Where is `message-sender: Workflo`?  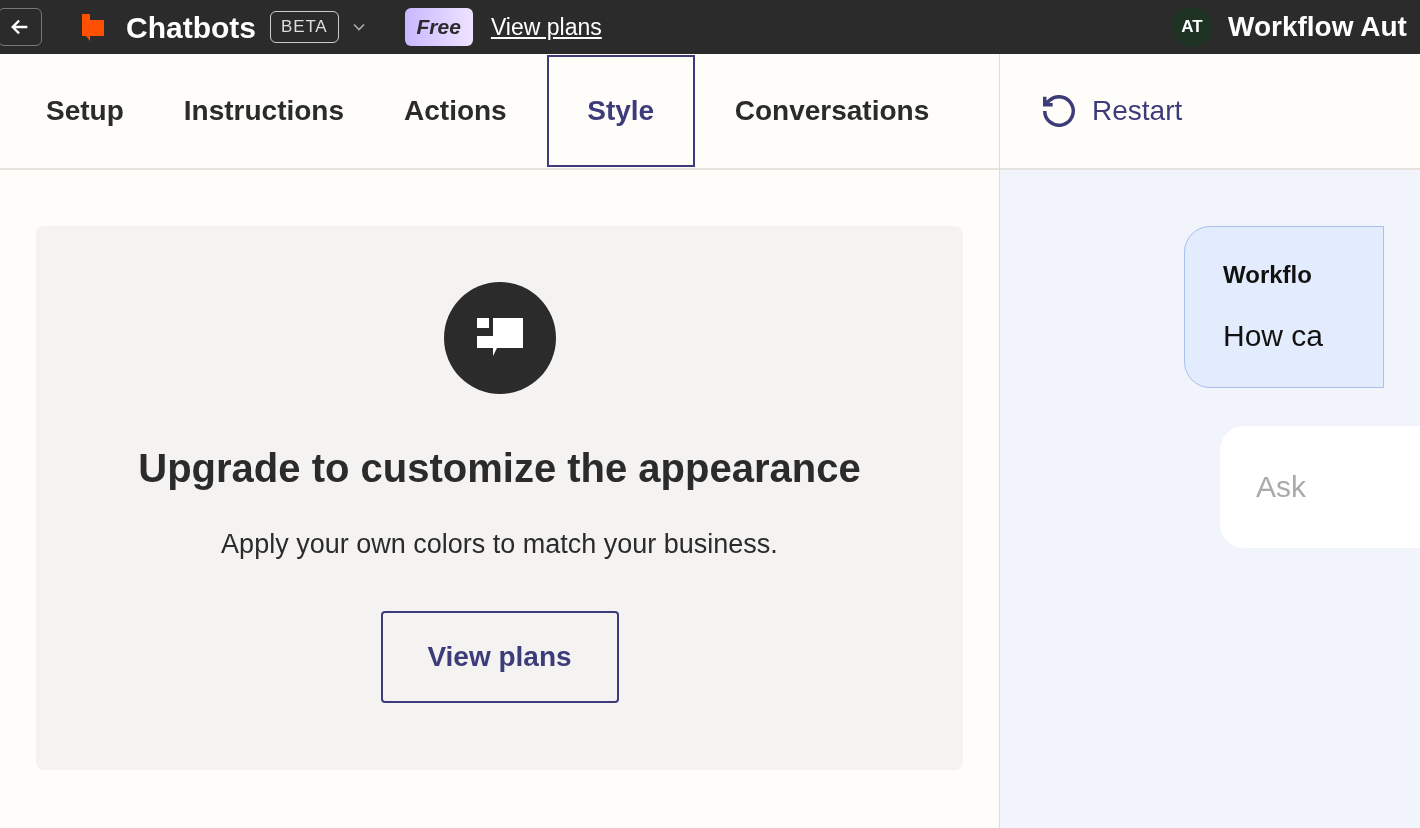 message-sender: Workflo is located at coordinates (1268, 275).